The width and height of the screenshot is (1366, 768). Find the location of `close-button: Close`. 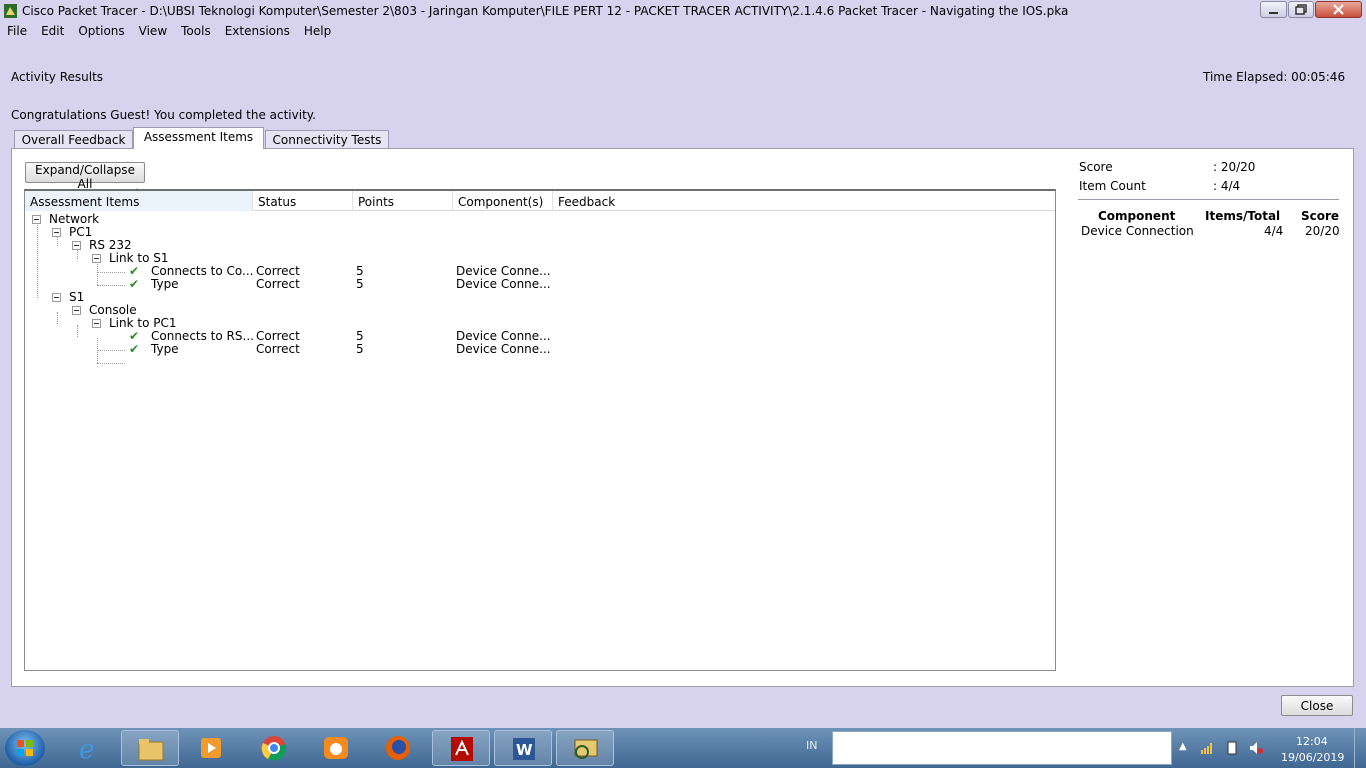

close-button: Close is located at coordinates (1317, 705).